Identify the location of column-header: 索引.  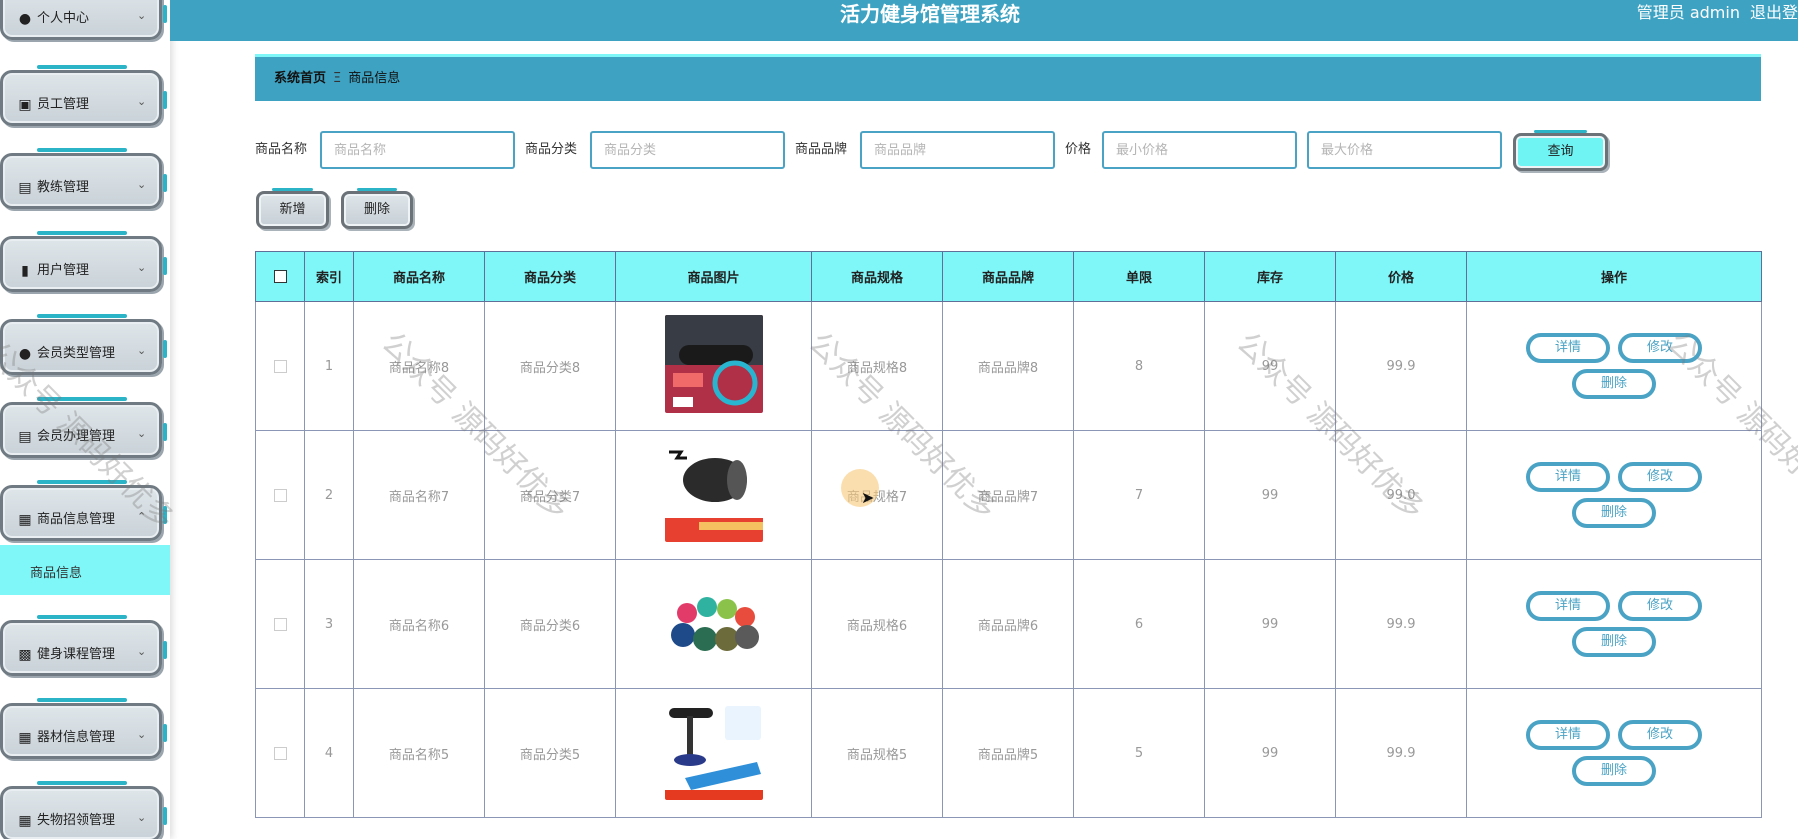
(329, 276).